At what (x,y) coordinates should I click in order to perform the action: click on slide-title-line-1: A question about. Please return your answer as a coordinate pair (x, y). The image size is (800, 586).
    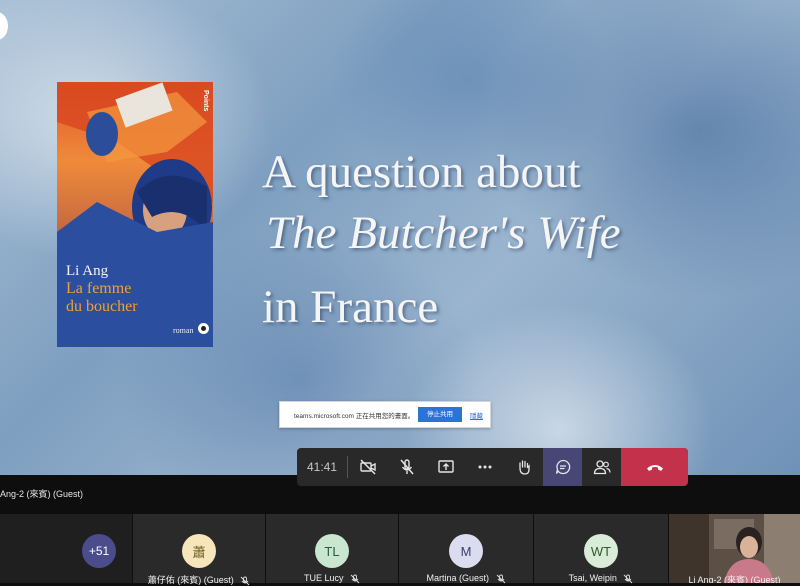
    Looking at the image, I should click on (421, 172).